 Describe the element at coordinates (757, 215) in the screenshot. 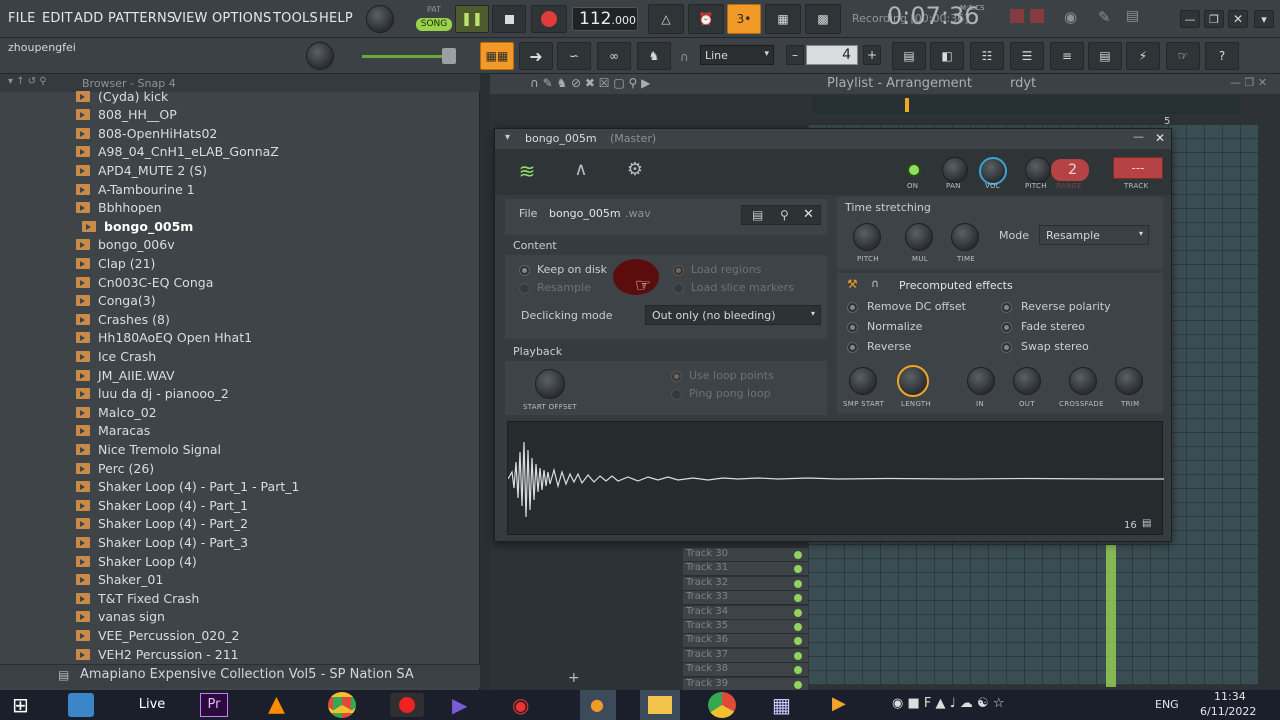

I see `folder-open-icon: ▤` at that location.